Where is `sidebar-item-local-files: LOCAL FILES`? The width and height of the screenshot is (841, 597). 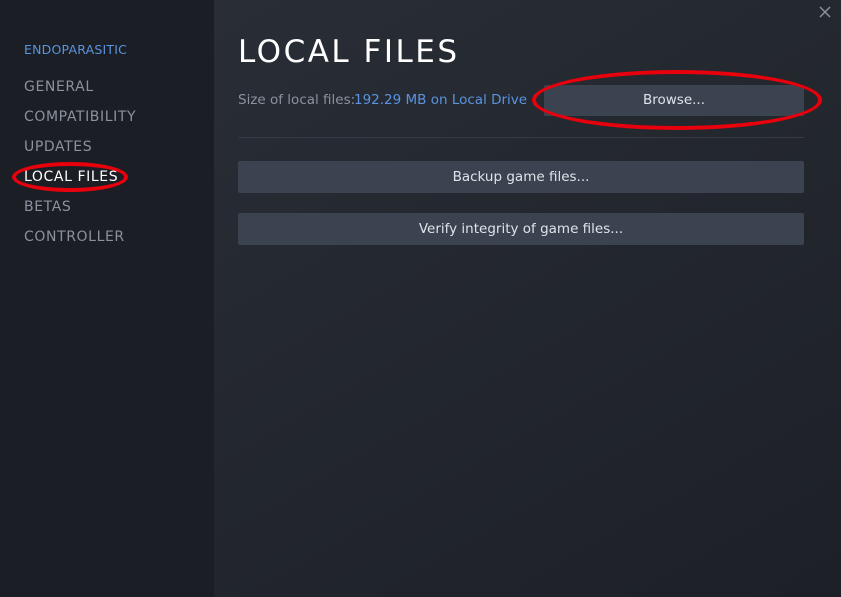 sidebar-item-local-files: LOCAL FILES is located at coordinates (71, 177).